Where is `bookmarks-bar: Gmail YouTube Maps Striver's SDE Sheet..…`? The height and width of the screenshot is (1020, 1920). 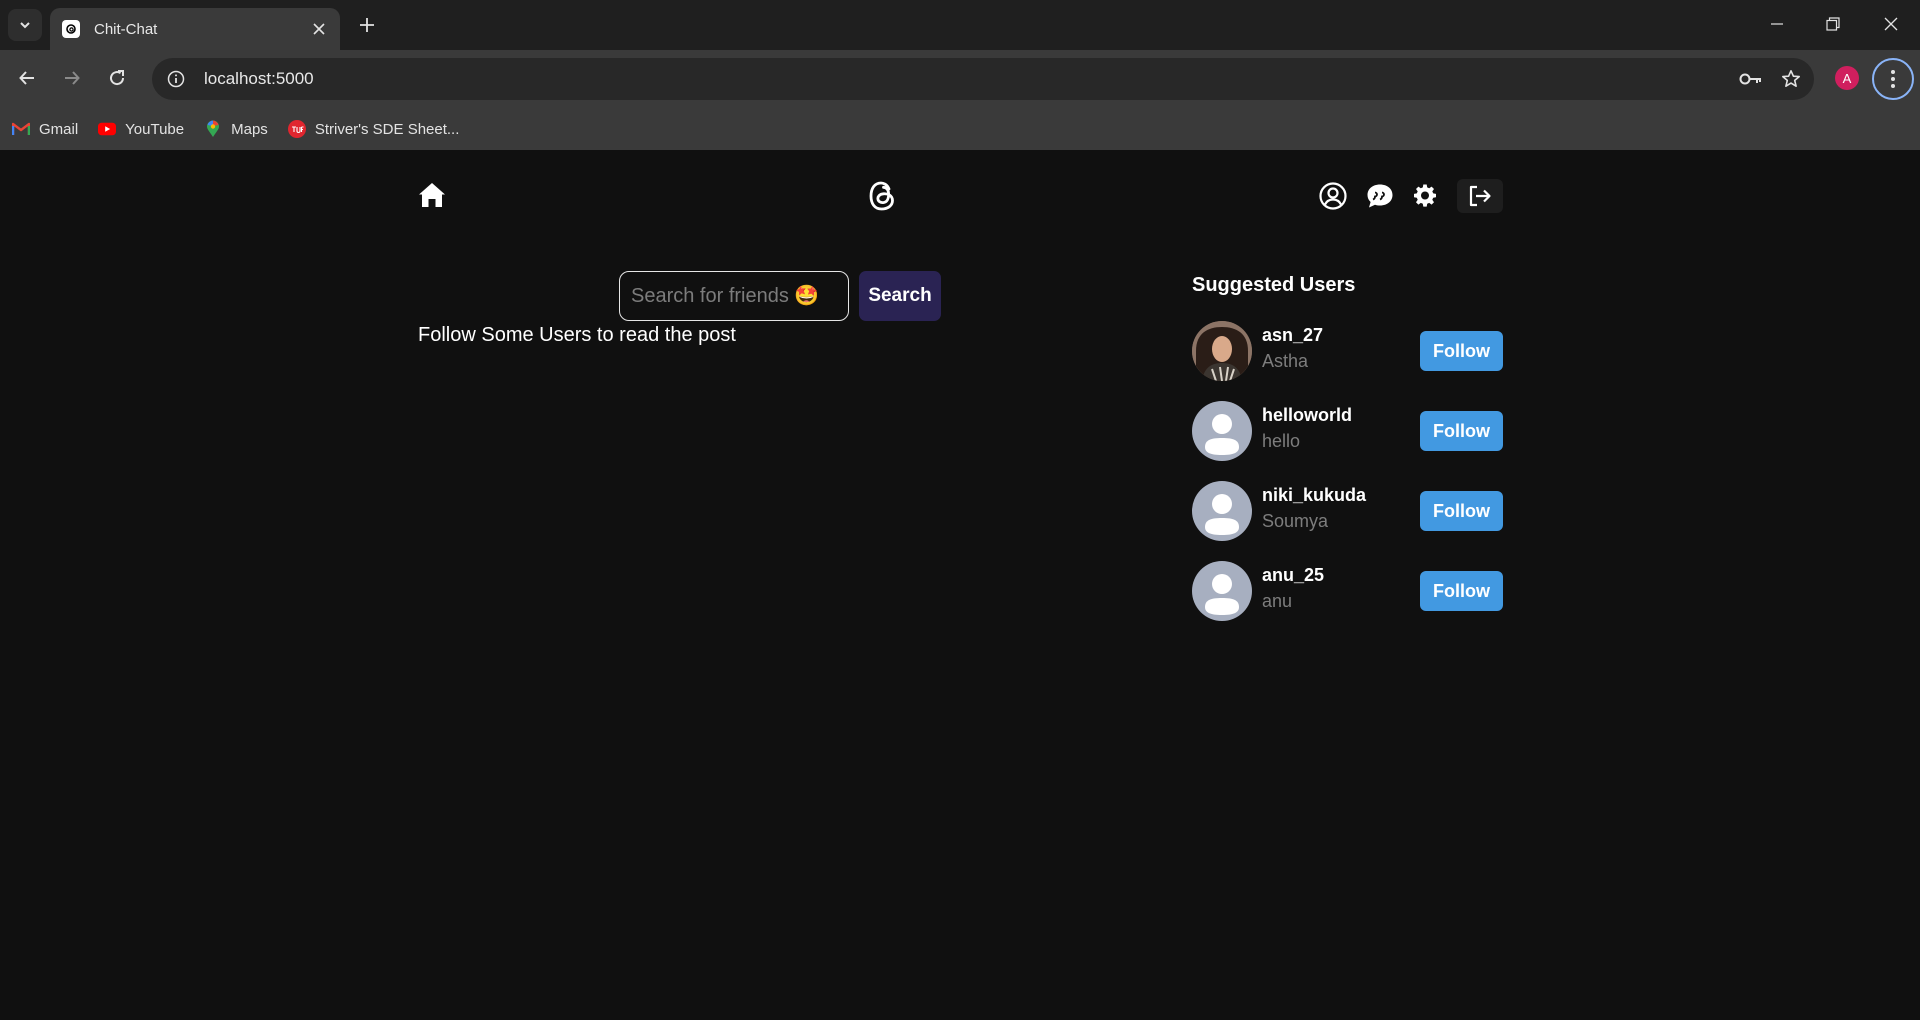 bookmarks-bar: Gmail YouTube Maps Striver's SDE Sheet..… is located at coordinates (960, 129).